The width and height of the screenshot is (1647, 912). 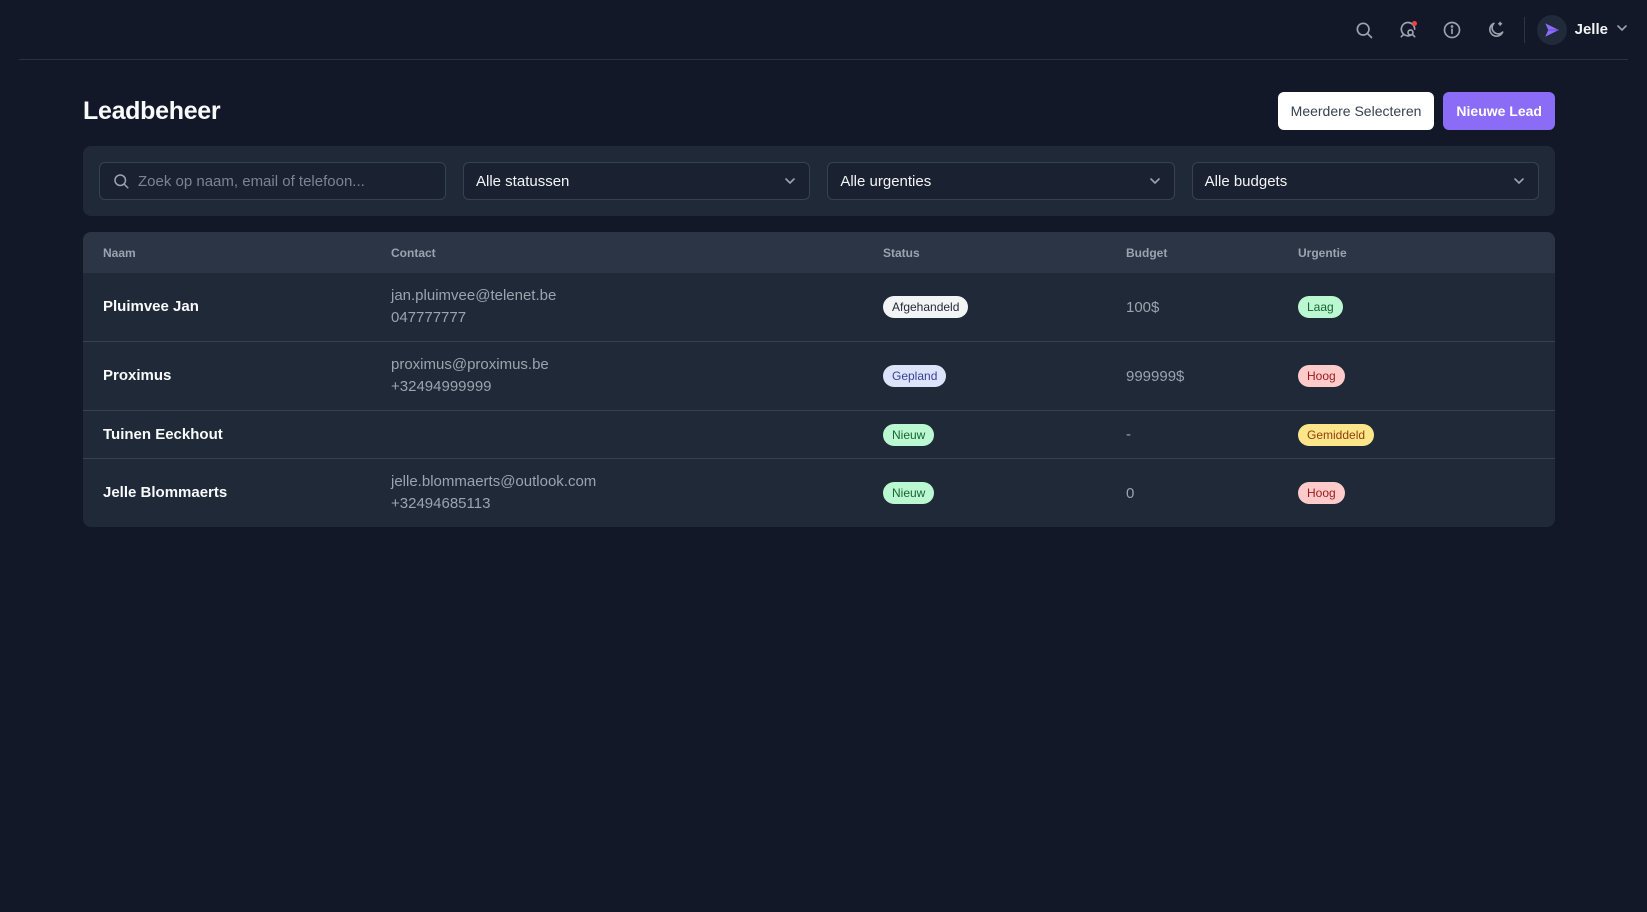 I want to click on lead-name: Pluimvee Jan, so click(x=151, y=306).